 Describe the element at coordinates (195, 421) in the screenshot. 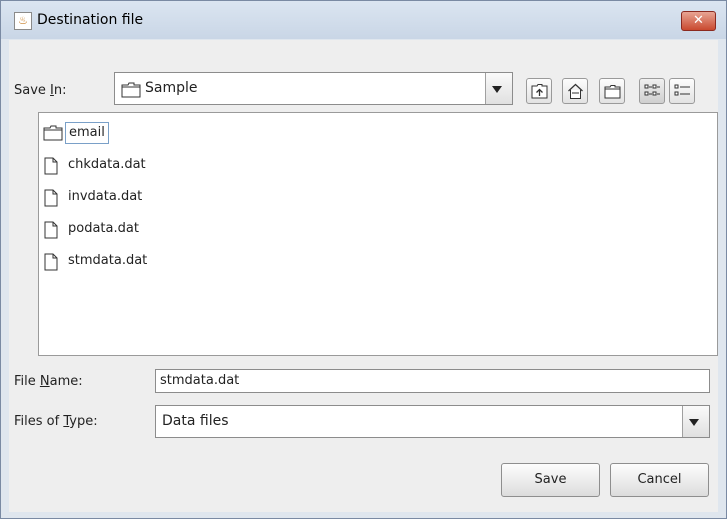

I see `file-type-value: Data files` at that location.